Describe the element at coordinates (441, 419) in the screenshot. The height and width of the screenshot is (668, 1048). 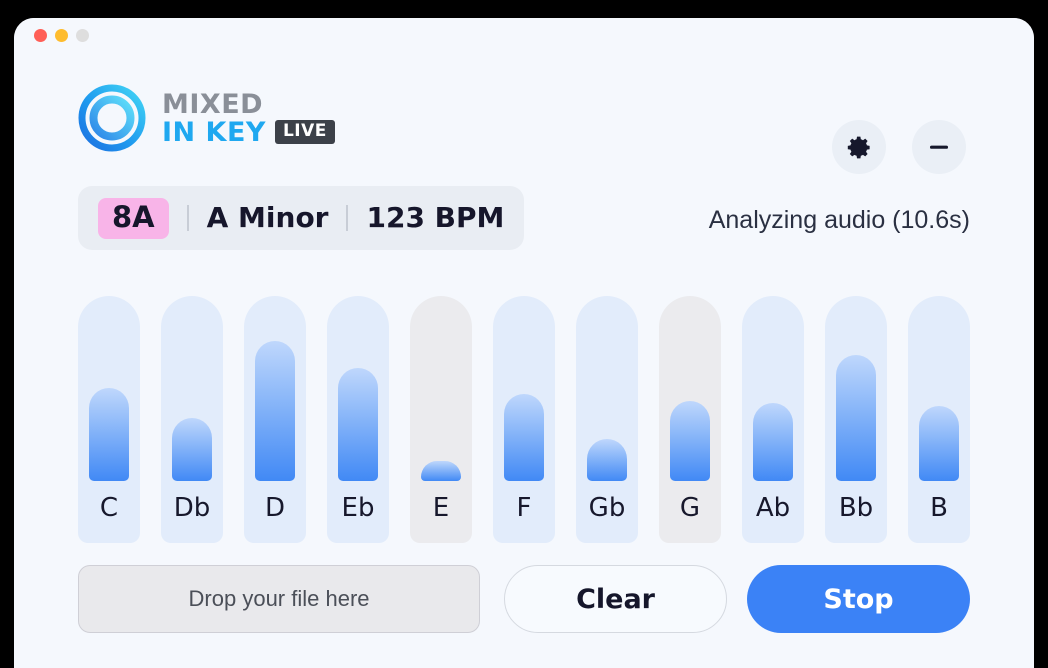
I see `note-column: E` at that location.